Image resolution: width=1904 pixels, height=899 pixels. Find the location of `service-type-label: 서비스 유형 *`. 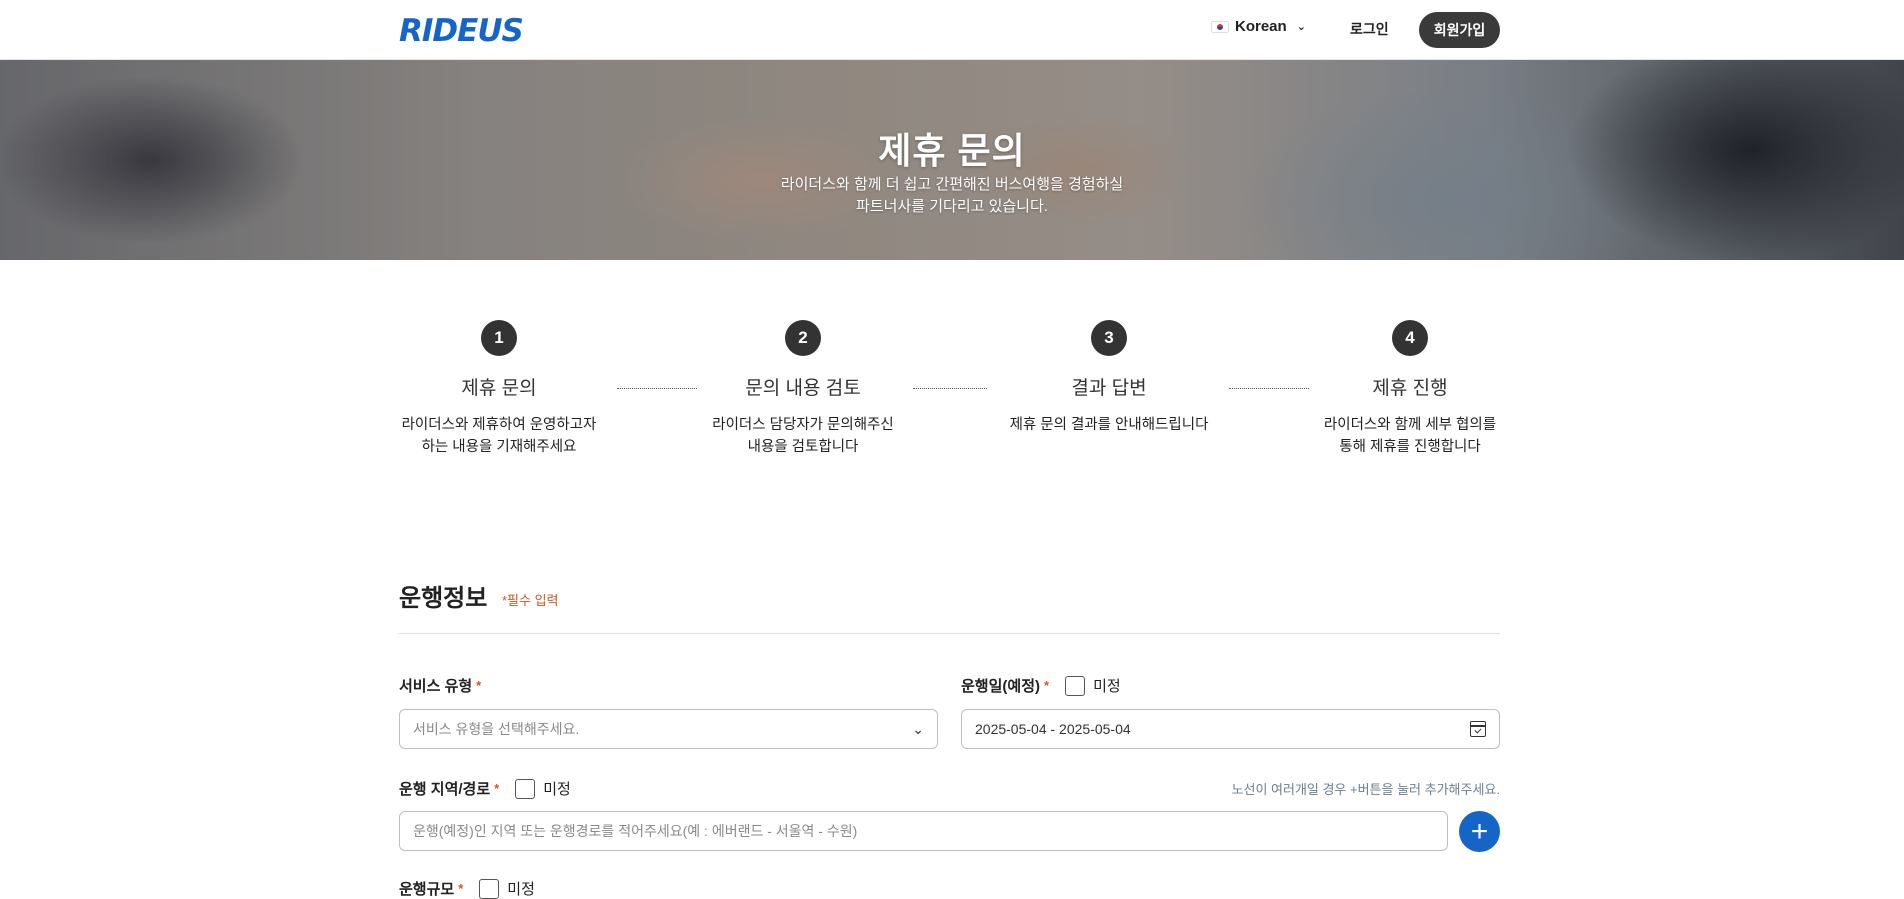

service-type-label: 서비스 유형 * is located at coordinates (440, 685).